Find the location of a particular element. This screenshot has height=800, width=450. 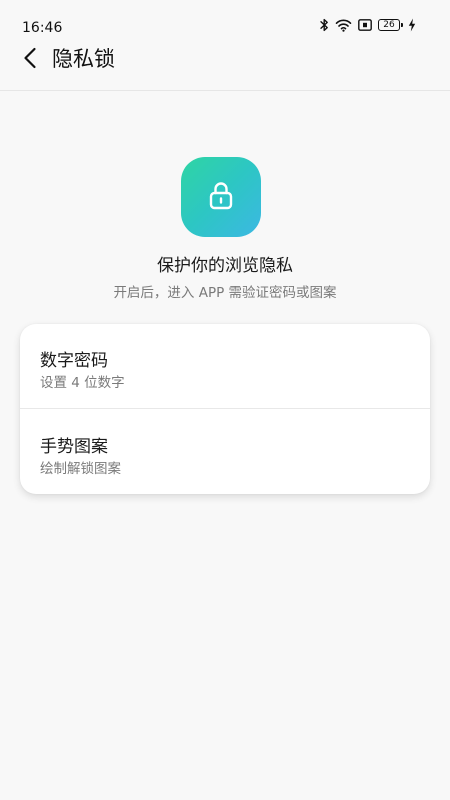

wifi-icon is located at coordinates (343, 25).